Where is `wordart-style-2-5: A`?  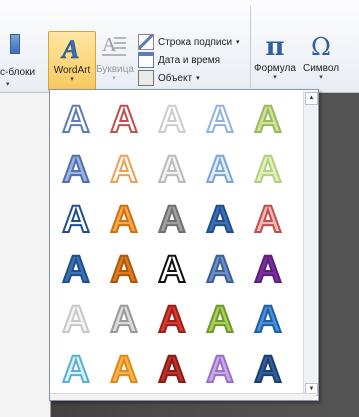 wordart-style-2-5: A is located at coordinates (268, 168).